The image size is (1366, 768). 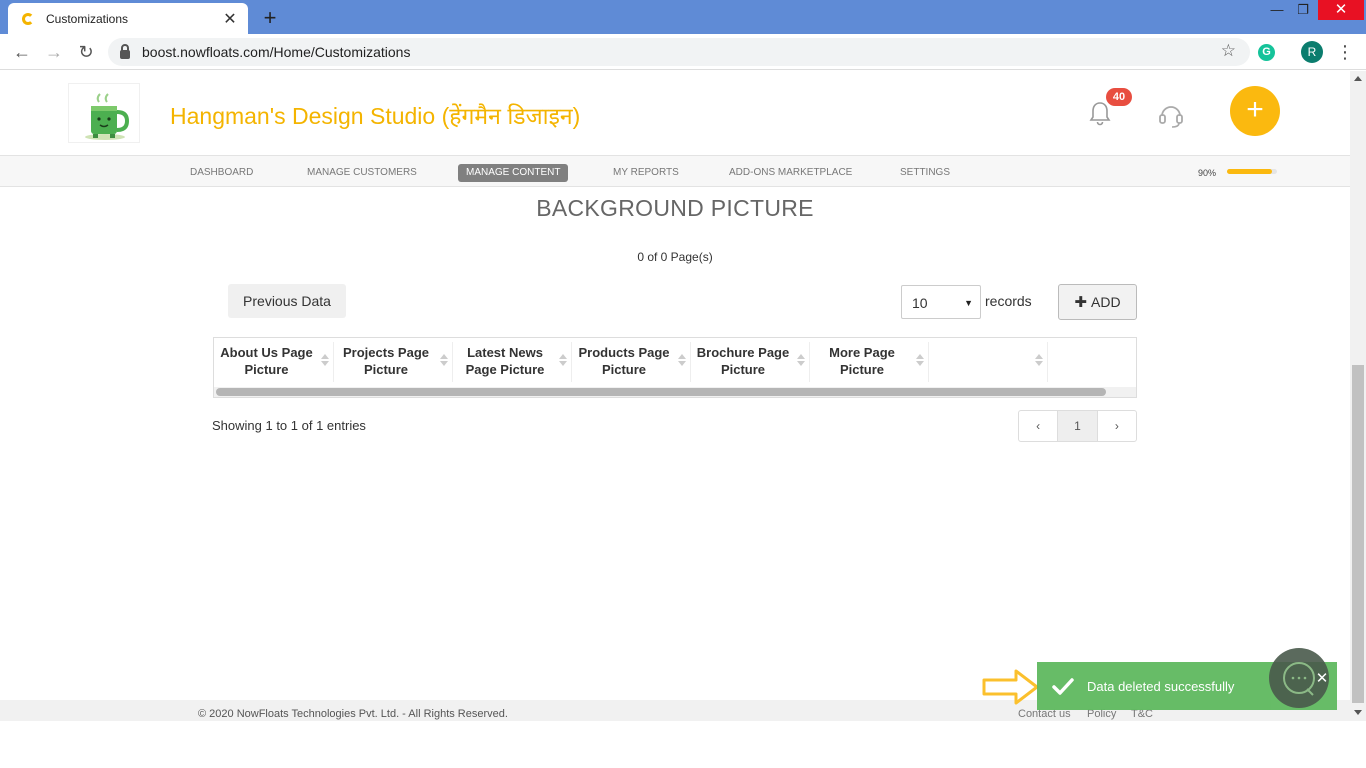 I want to click on new-tab-button: +, so click(x=270, y=18).